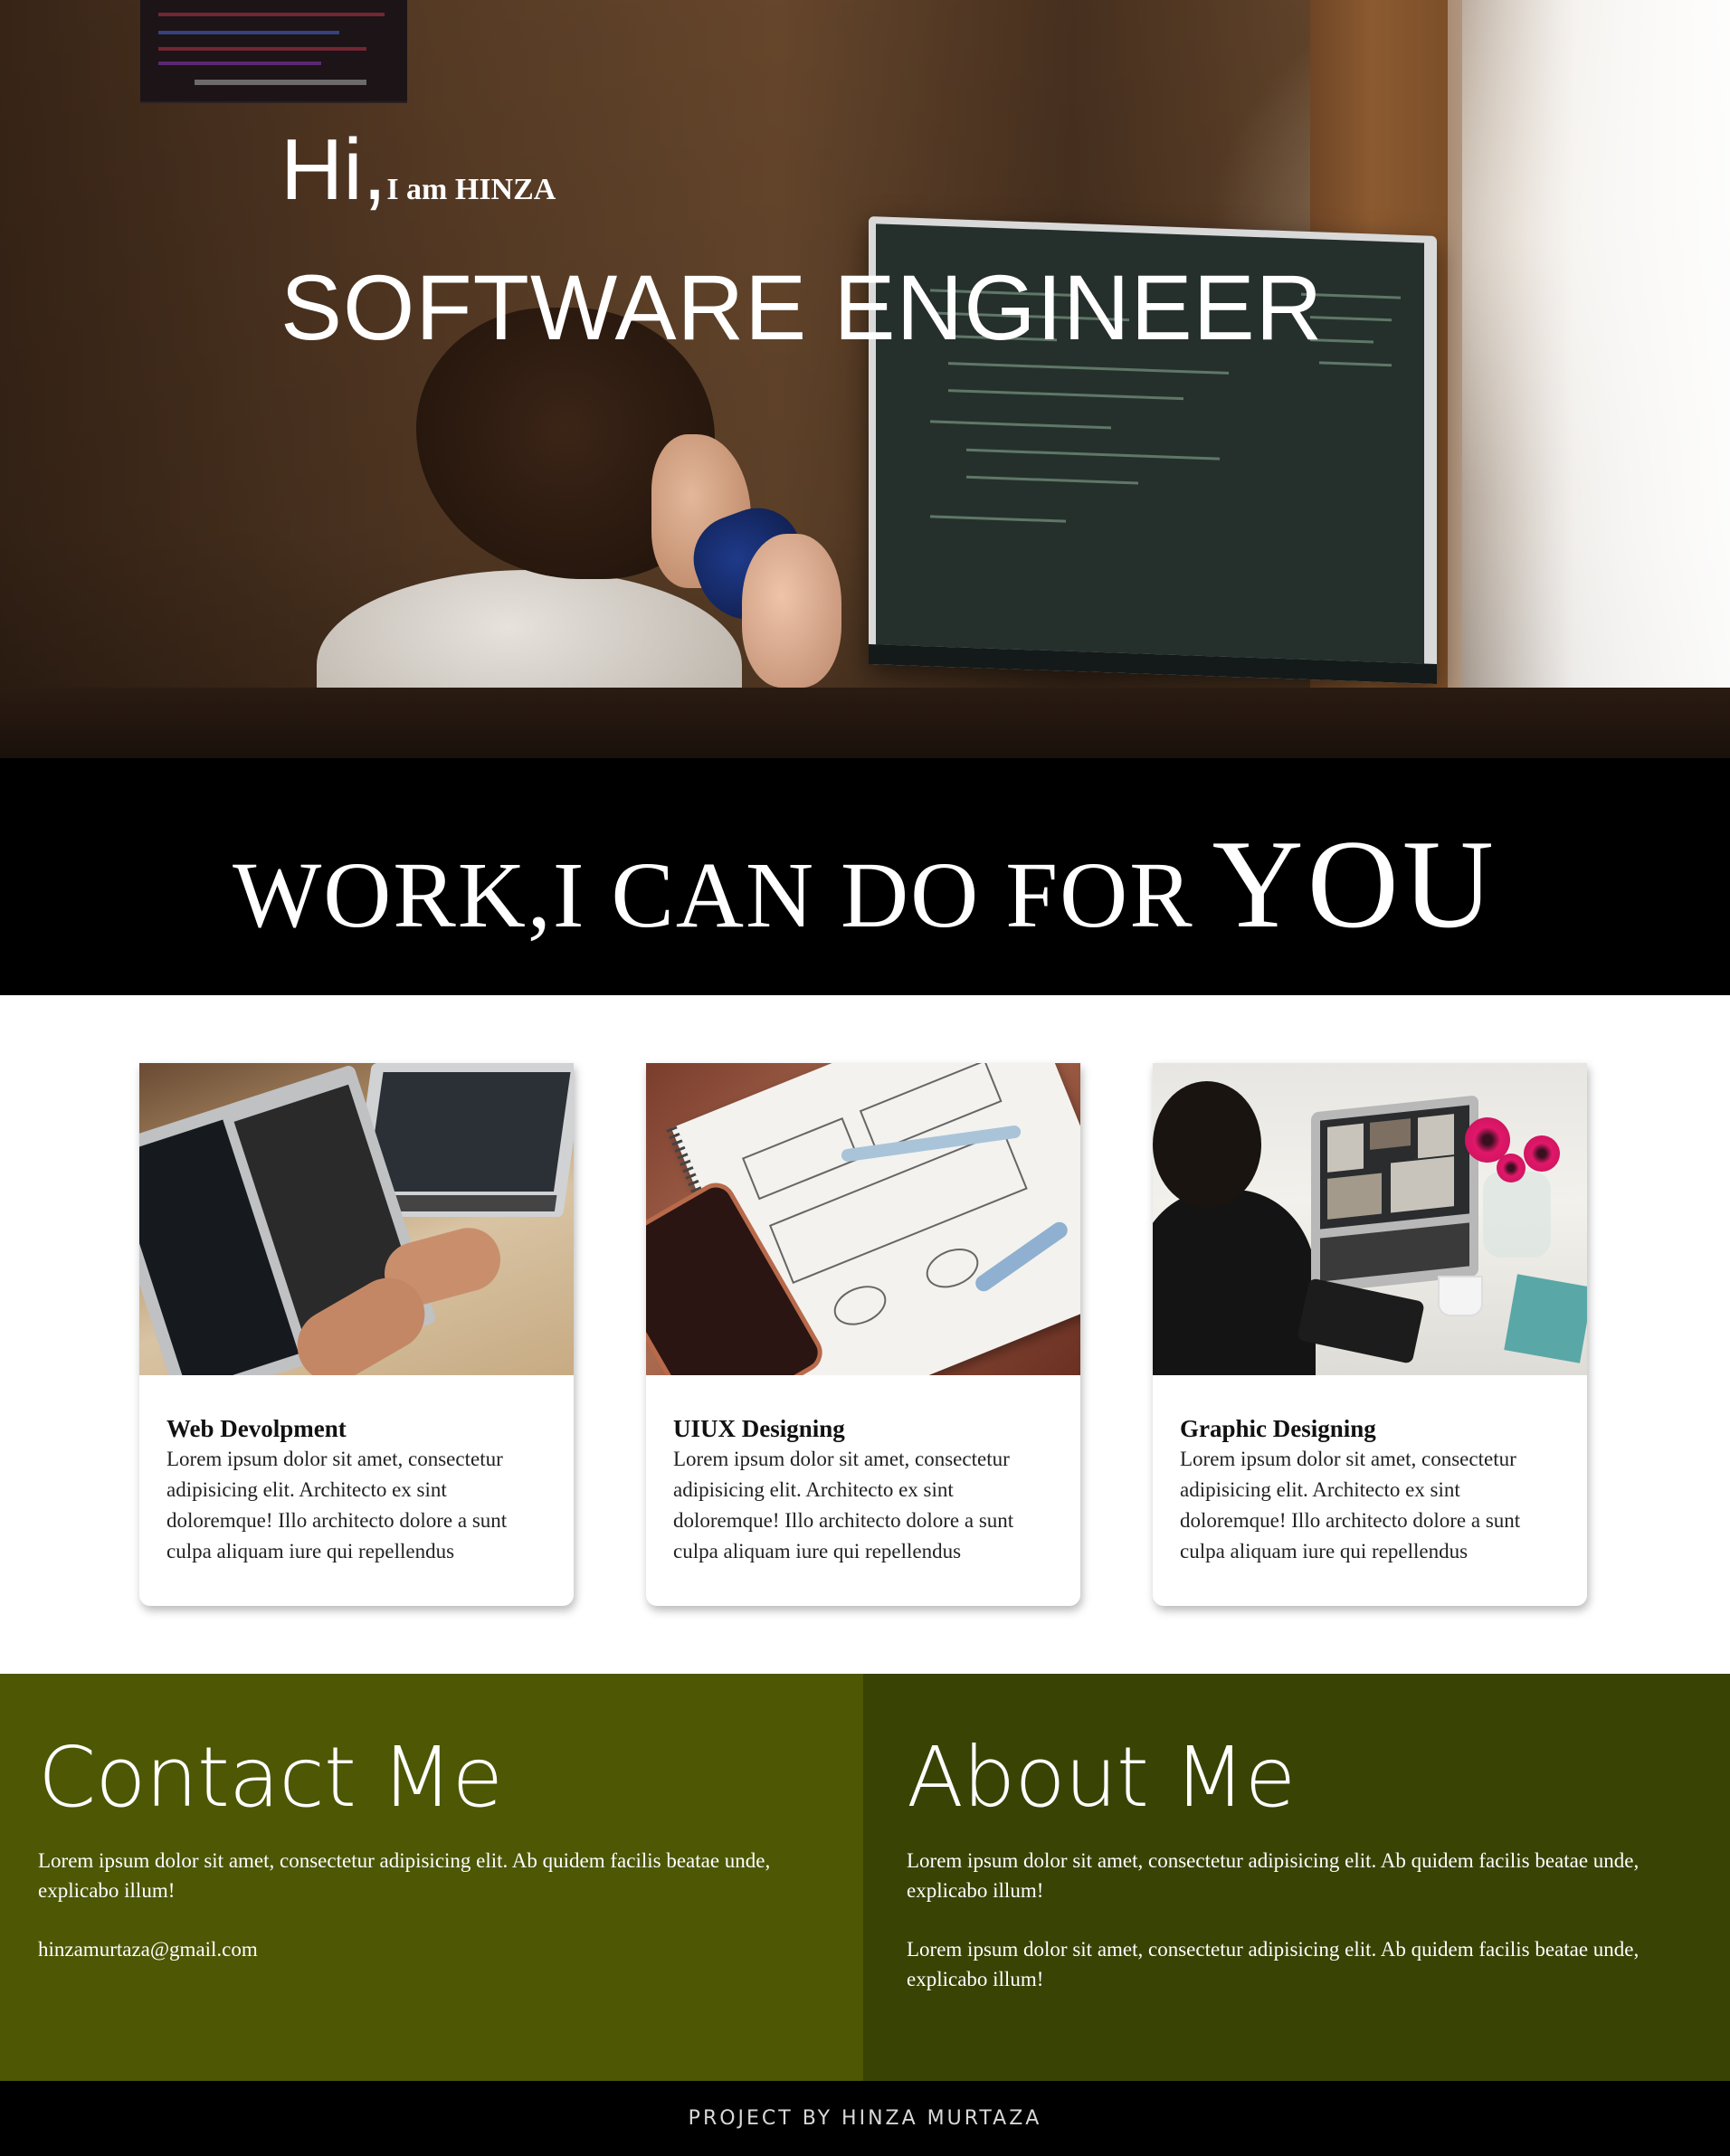 The height and width of the screenshot is (2156, 1730). I want to click on desk, so click(865, 723).